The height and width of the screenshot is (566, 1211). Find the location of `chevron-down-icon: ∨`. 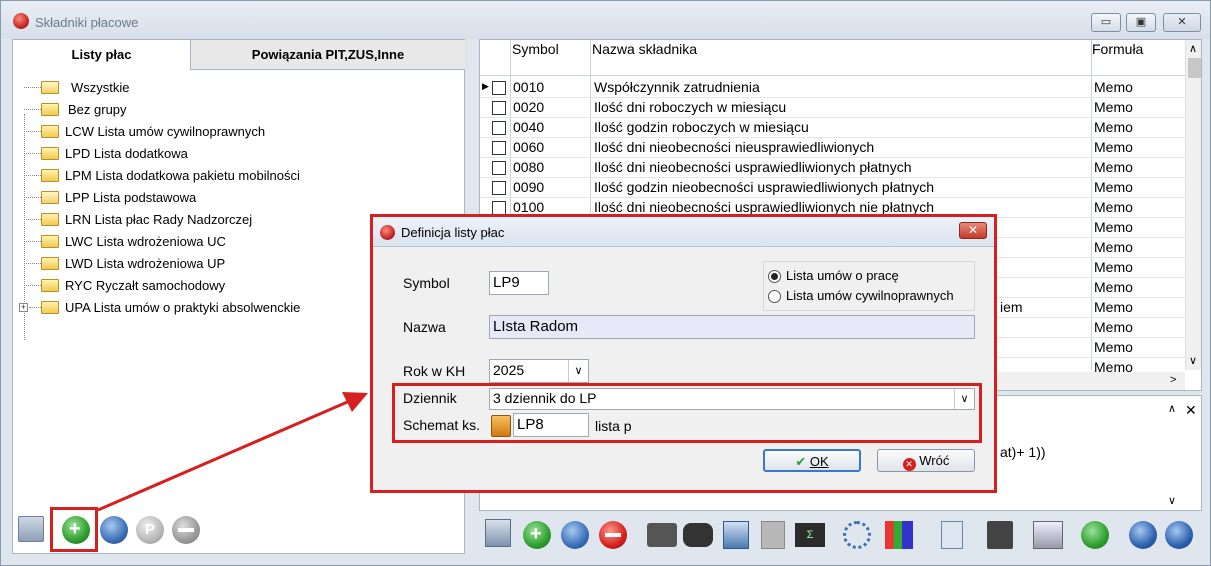

chevron-down-icon: ∨ is located at coordinates (578, 371).